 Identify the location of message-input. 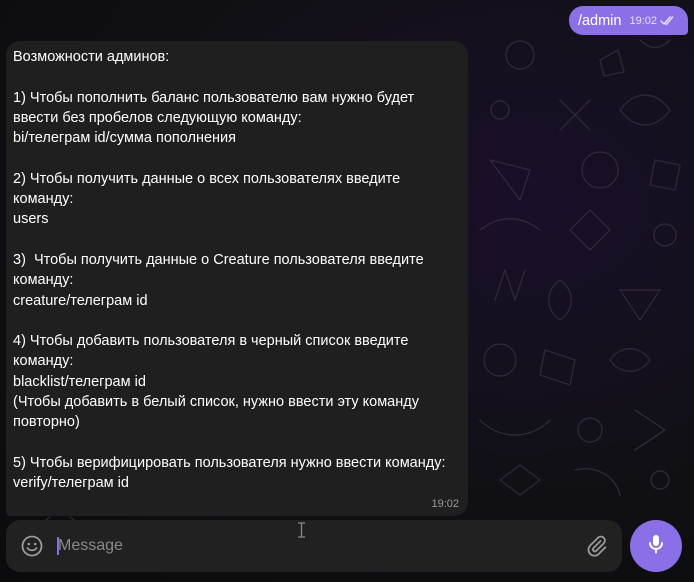
(308, 546).